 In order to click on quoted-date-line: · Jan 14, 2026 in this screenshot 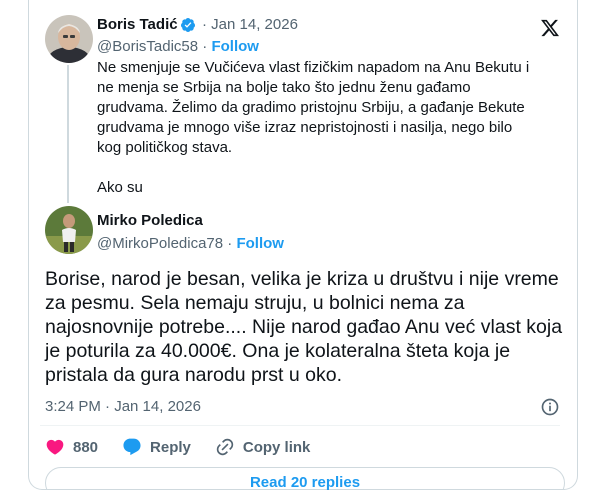, I will do `click(250, 24)`.